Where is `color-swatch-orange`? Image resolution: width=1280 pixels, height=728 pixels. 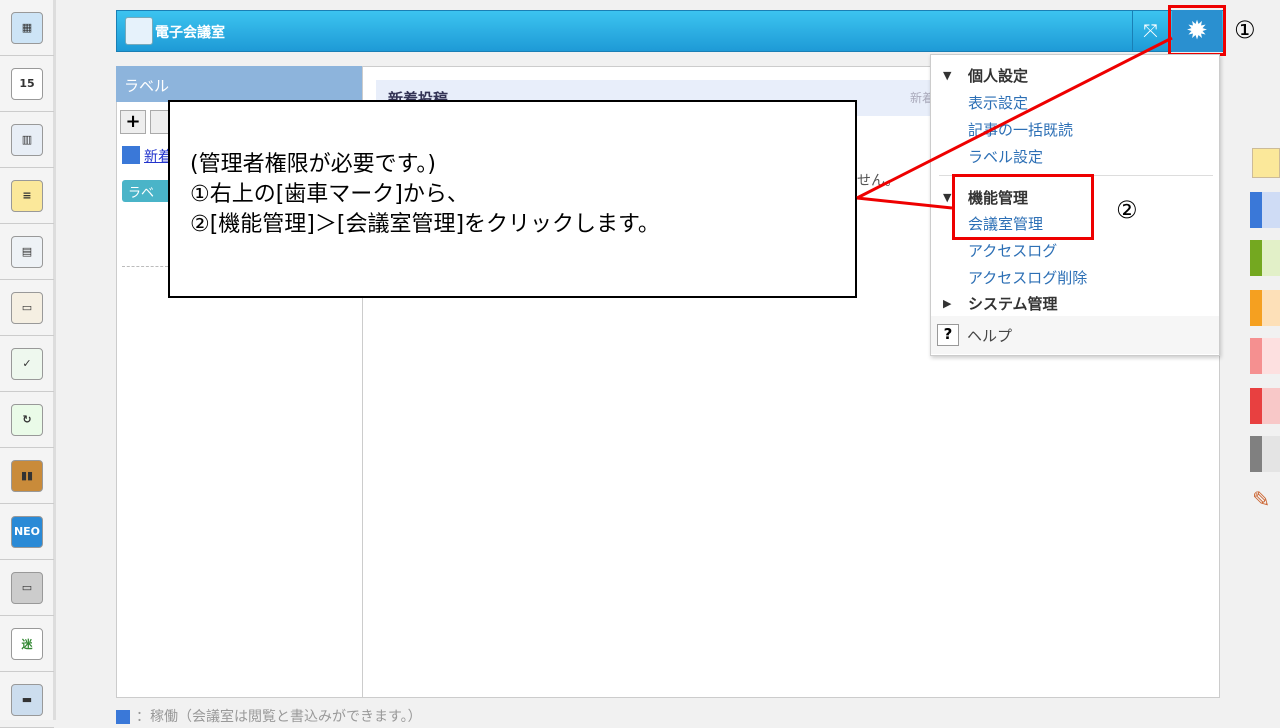 color-swatch-orange is located at coordinates (1265, 308).